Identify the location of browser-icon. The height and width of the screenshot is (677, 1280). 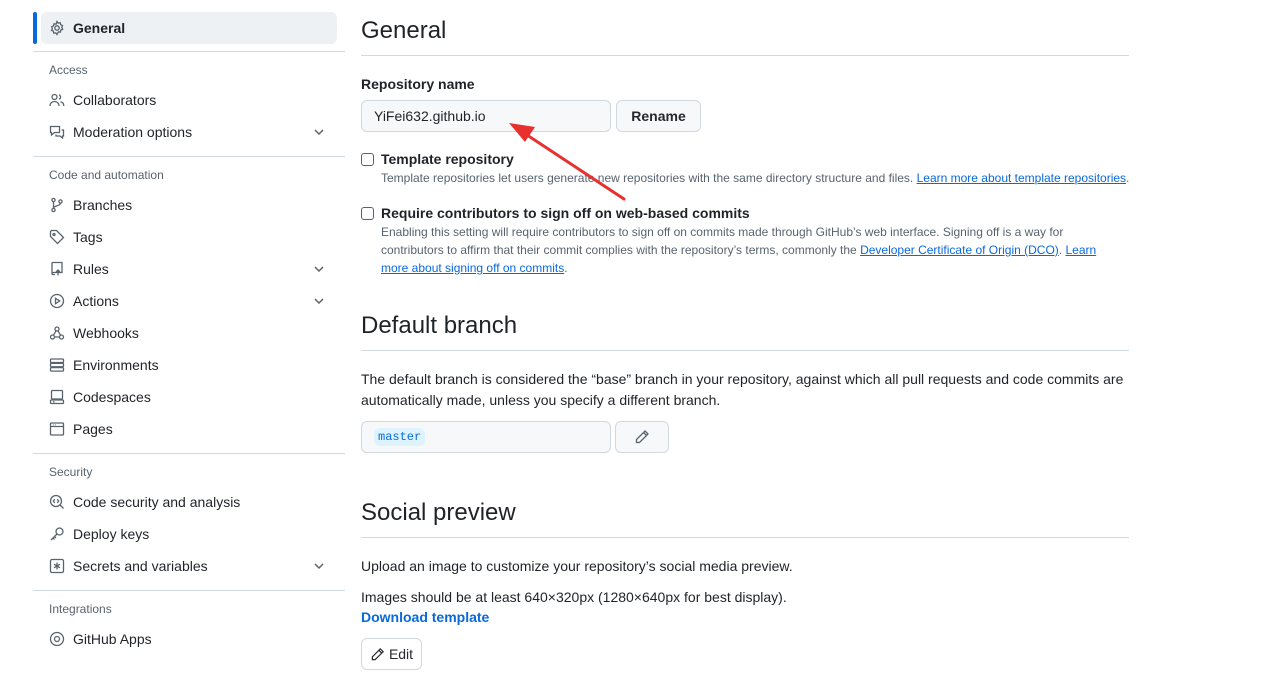
(57, 429).